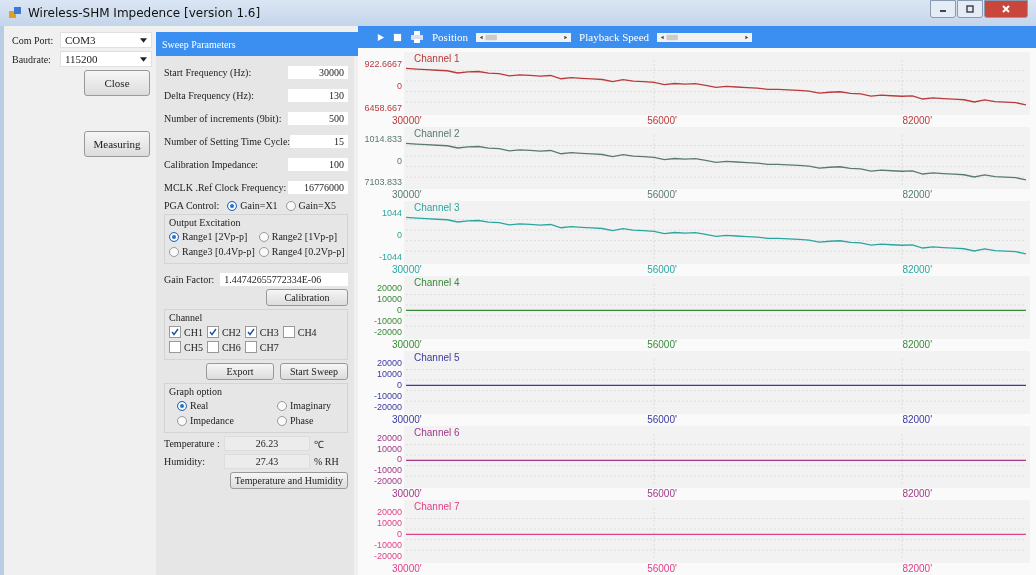 The height and width of the screenshot is (575, 1036). Describe the element at coordinates (223, 347) in the screenshot. I see `checkbox: CH6` at that location.